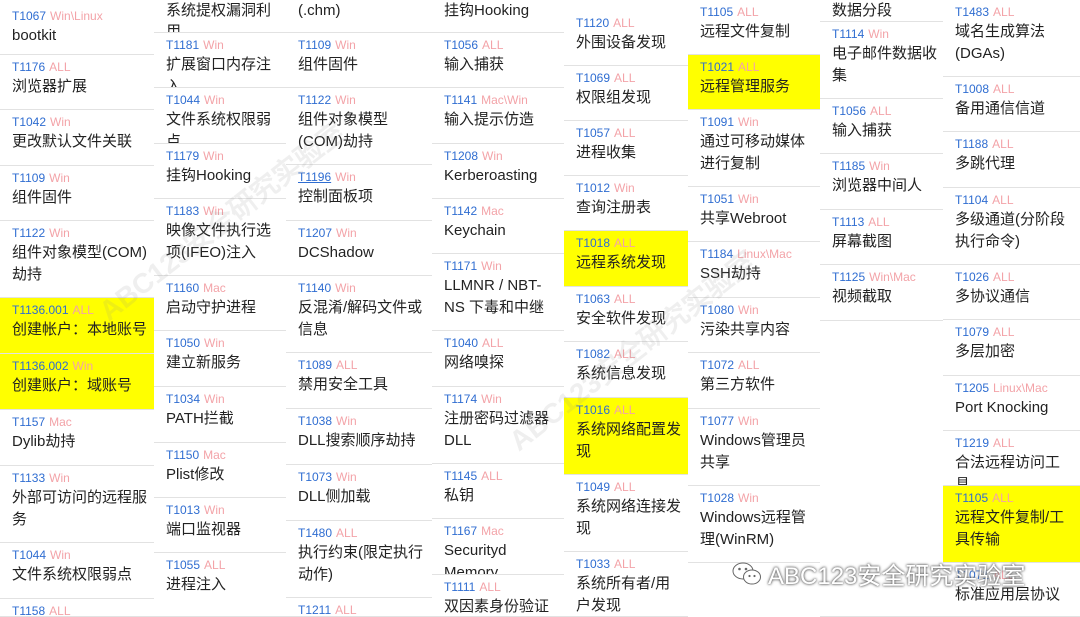 This screenshot has width=1080, height=617. What do you see at coordinates (459, 587) in the screenshot?
I see `technique-id: T1111` at bounding box center [459, 587].